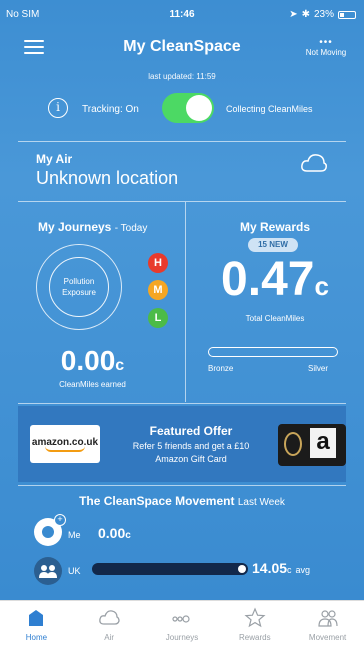 This screenshot has height=648, width=364. What do you see at coordinates (191, 459) in the screenshot?
I see `offer-line-2: Amazon Gift Card` at bounding box center [191, 459].